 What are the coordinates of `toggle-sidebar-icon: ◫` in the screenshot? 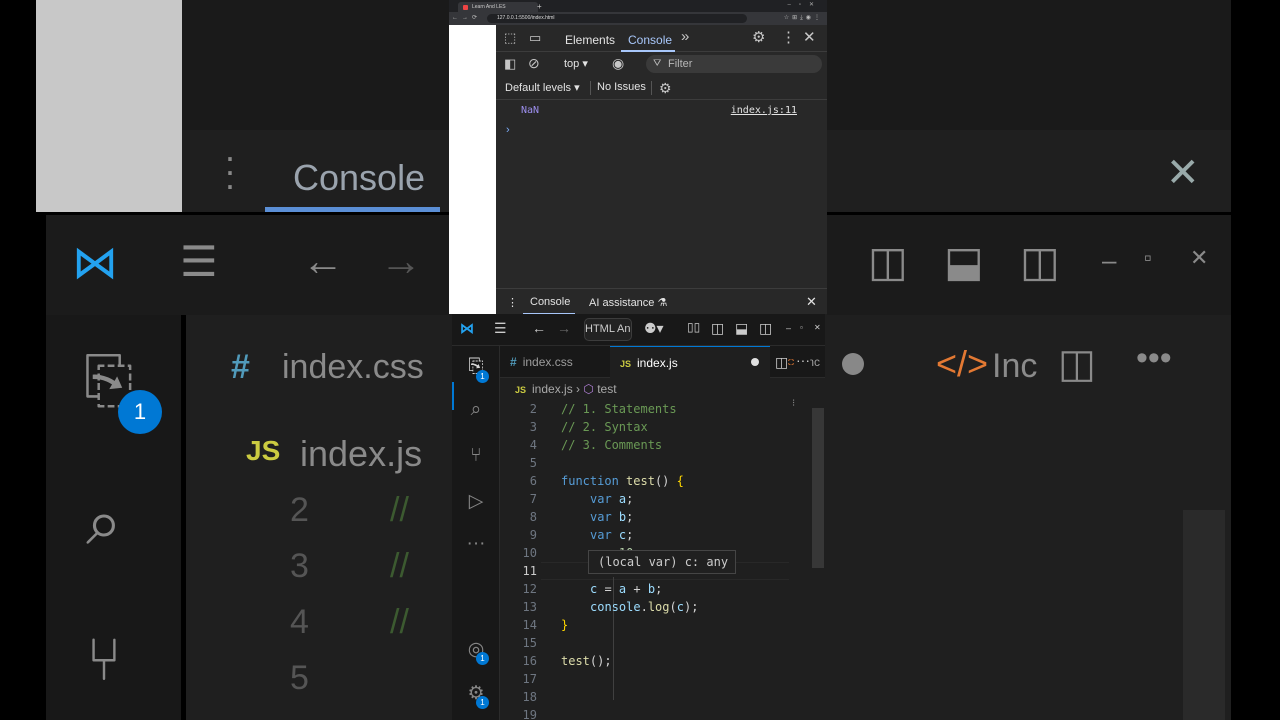 It's located at (717, 328).